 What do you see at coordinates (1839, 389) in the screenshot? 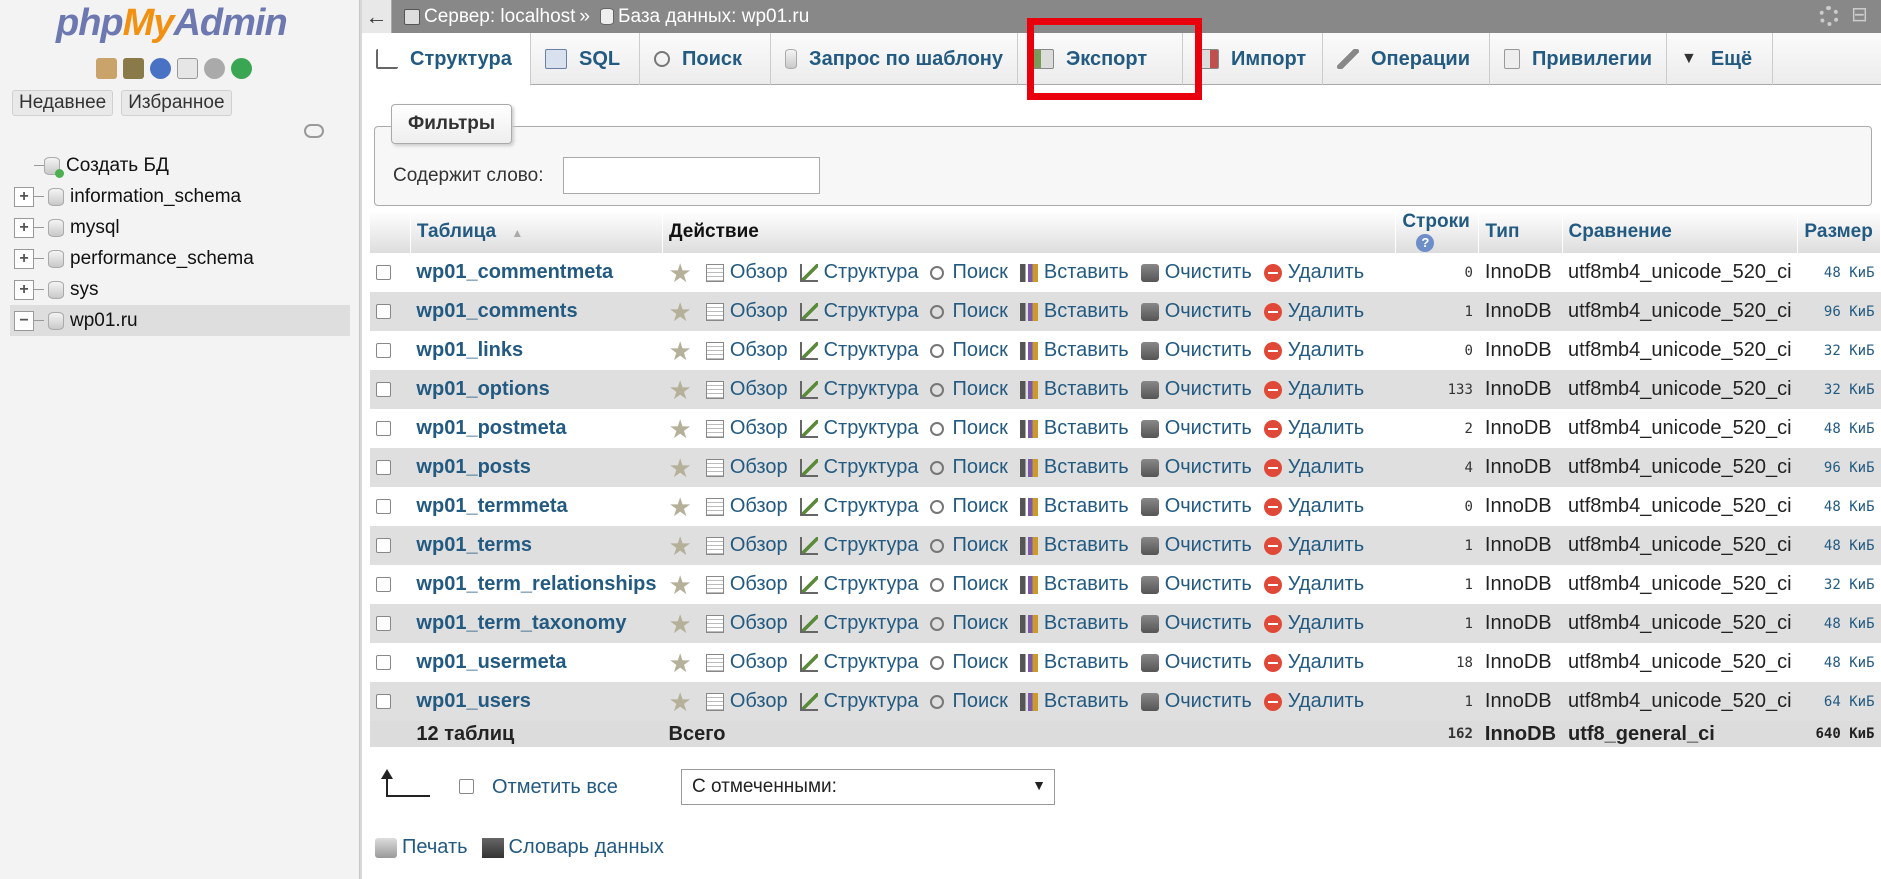
I see `table-size: 32 КиБ` at bounding box center [1839, 389].